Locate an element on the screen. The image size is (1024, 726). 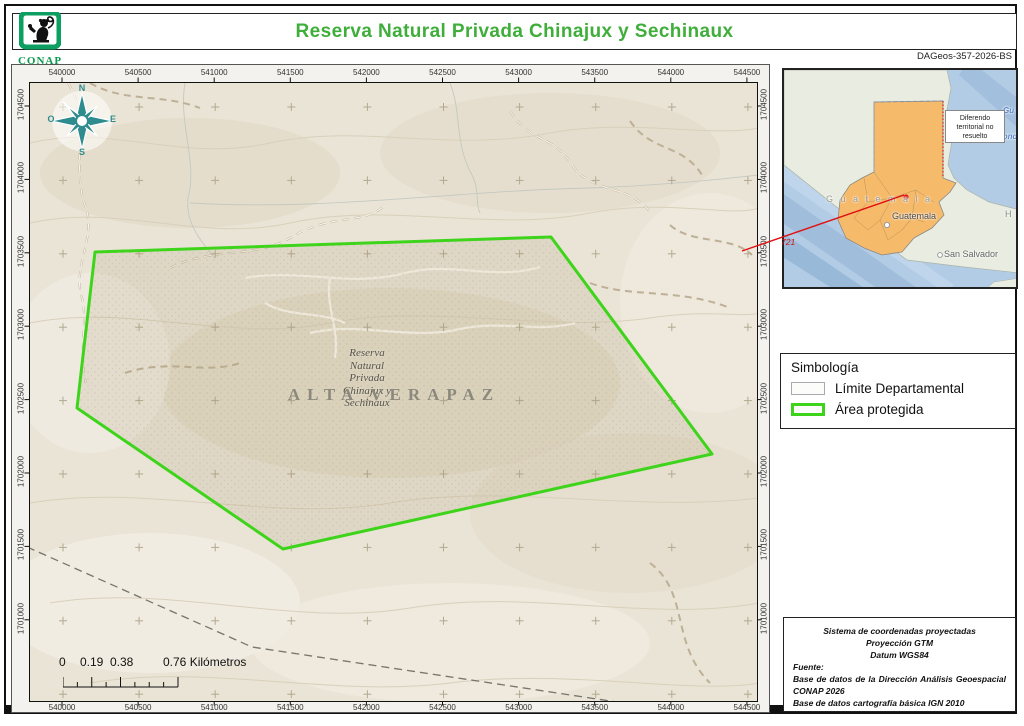
crs-line: Sistema de coordenadas proyectadas is located at coordinates (899, 631).